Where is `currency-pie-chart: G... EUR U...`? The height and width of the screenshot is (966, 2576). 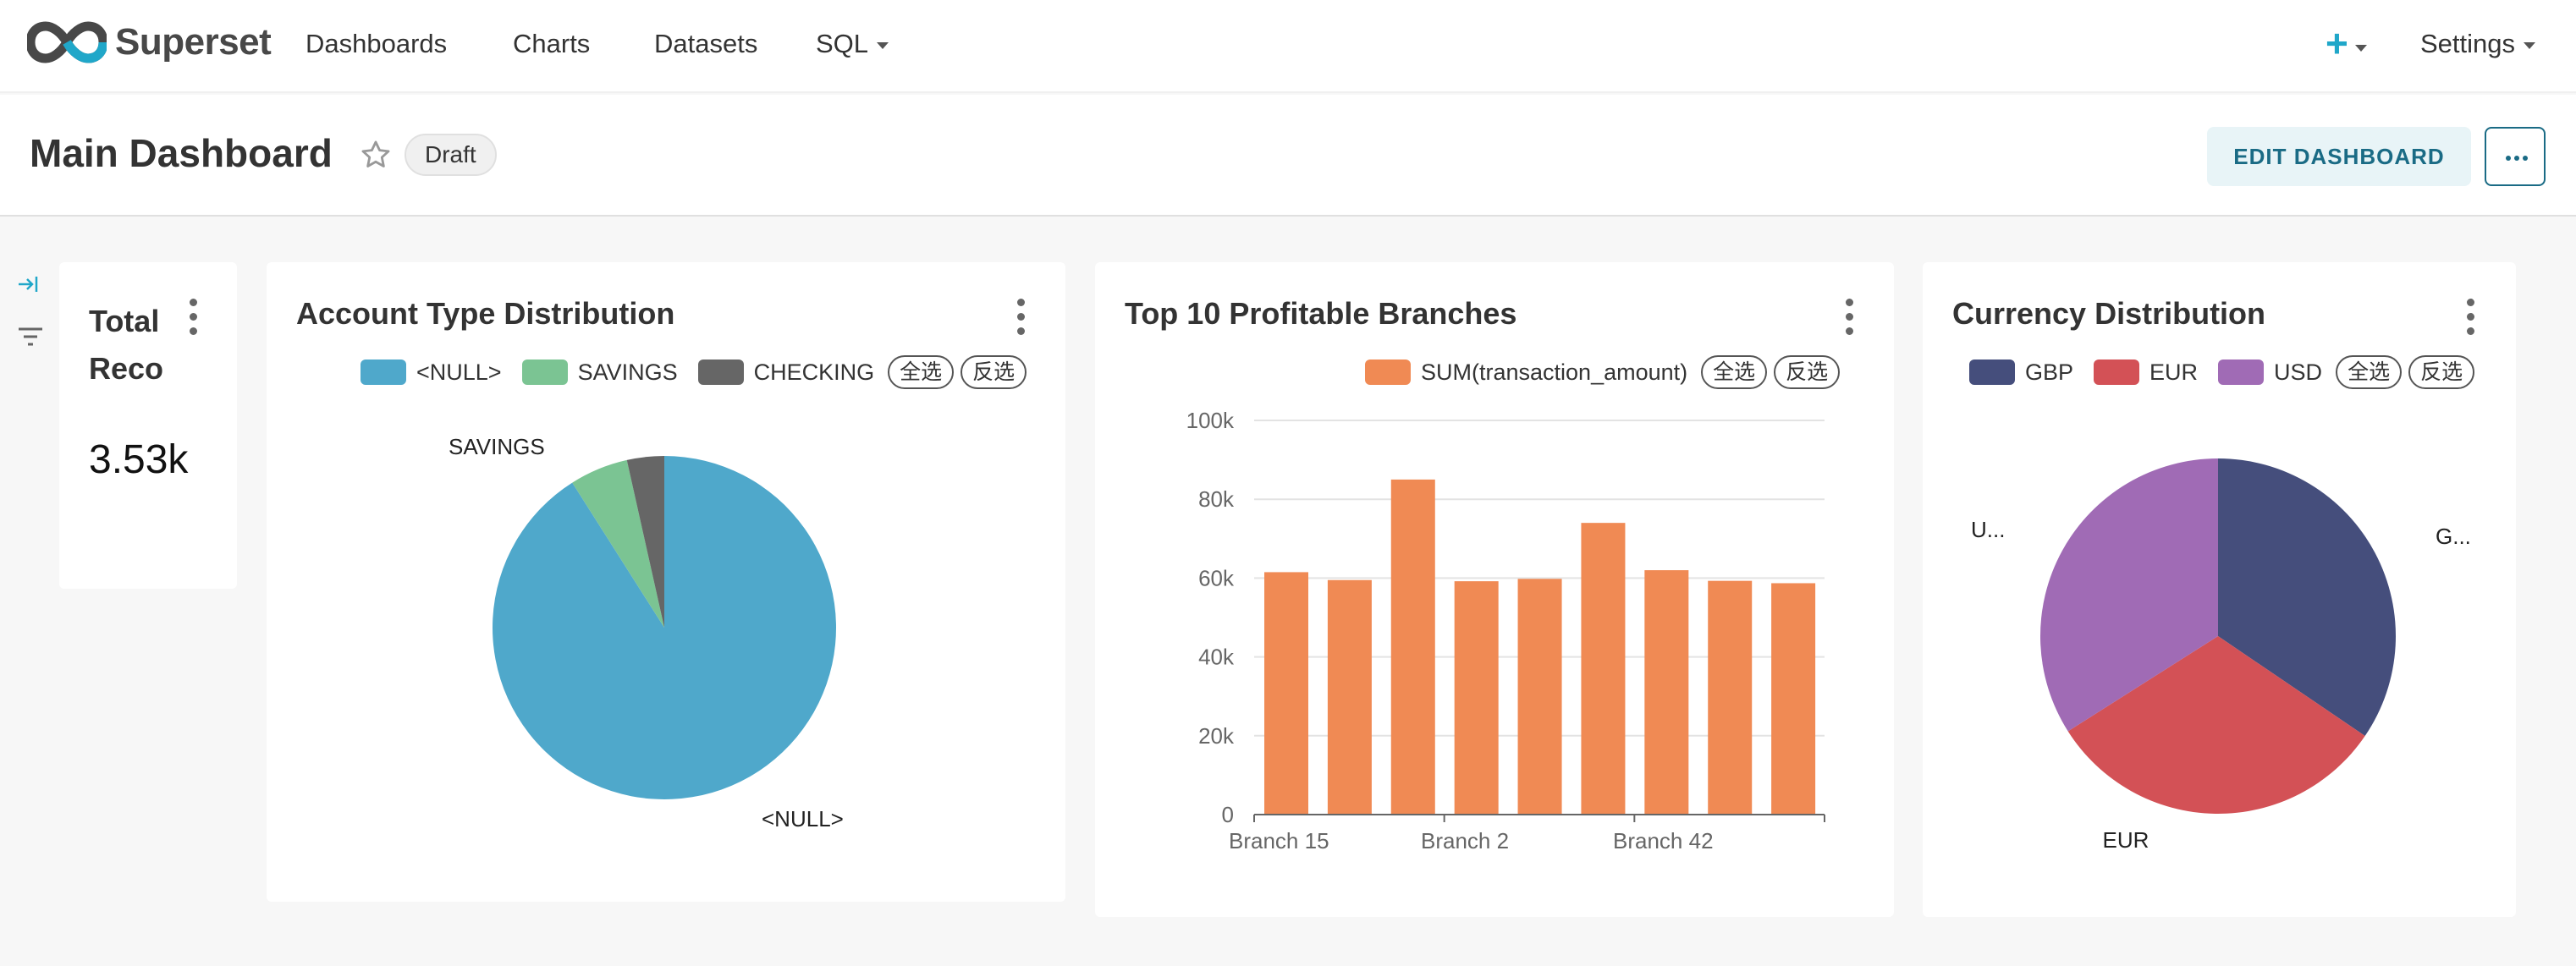
currency-pie-chart: G... EUR U... is located at coordinates (2221, 655).